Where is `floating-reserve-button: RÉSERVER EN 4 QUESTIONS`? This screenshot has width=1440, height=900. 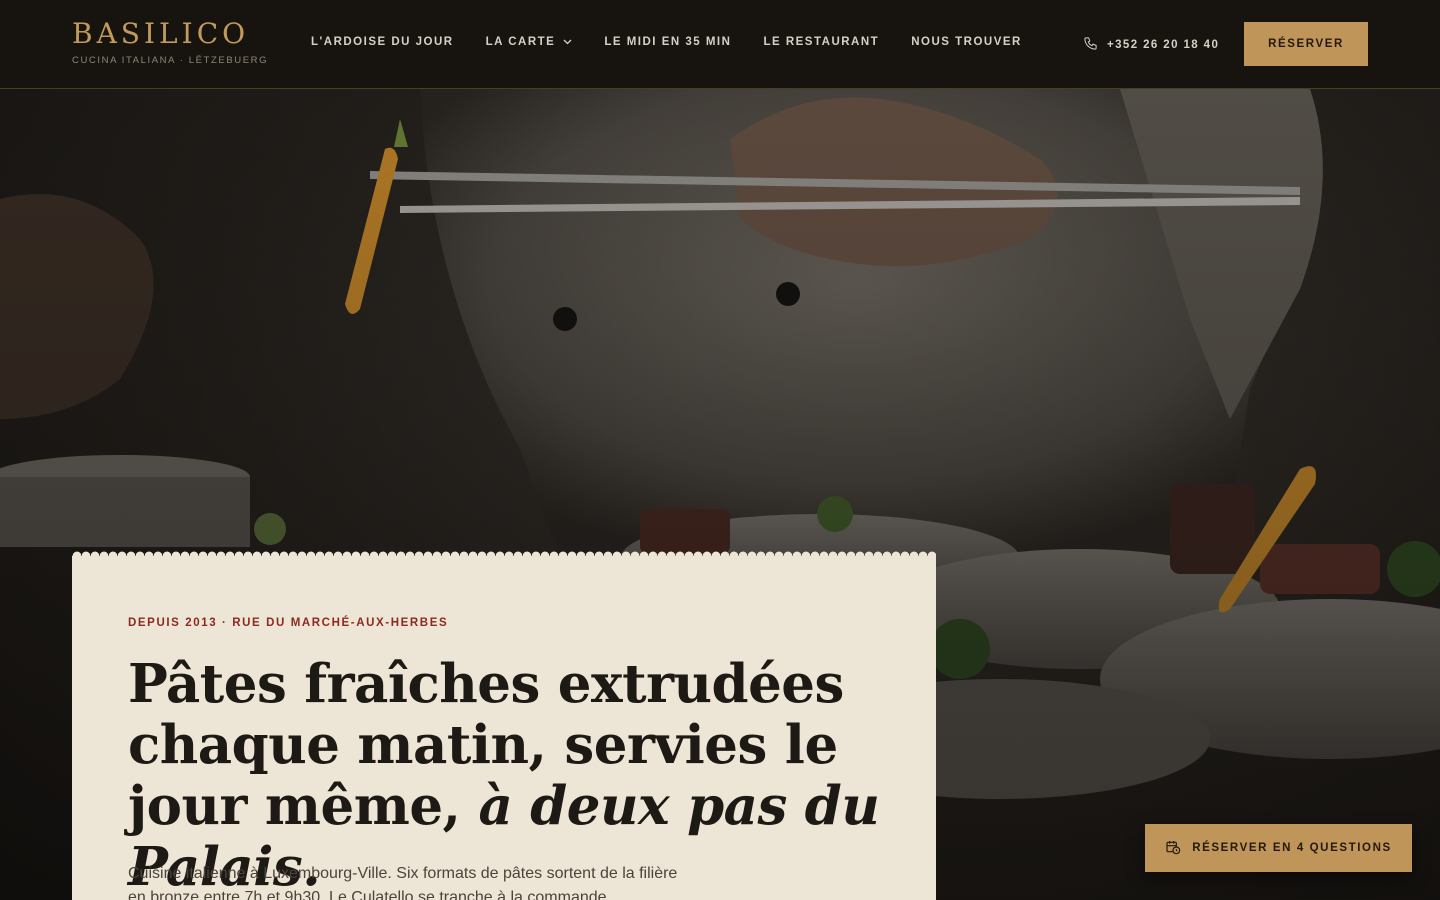
floating-reserve-button: RÉSERVER EN 4 QUESTIONS is located at coordinates (1278, 848).